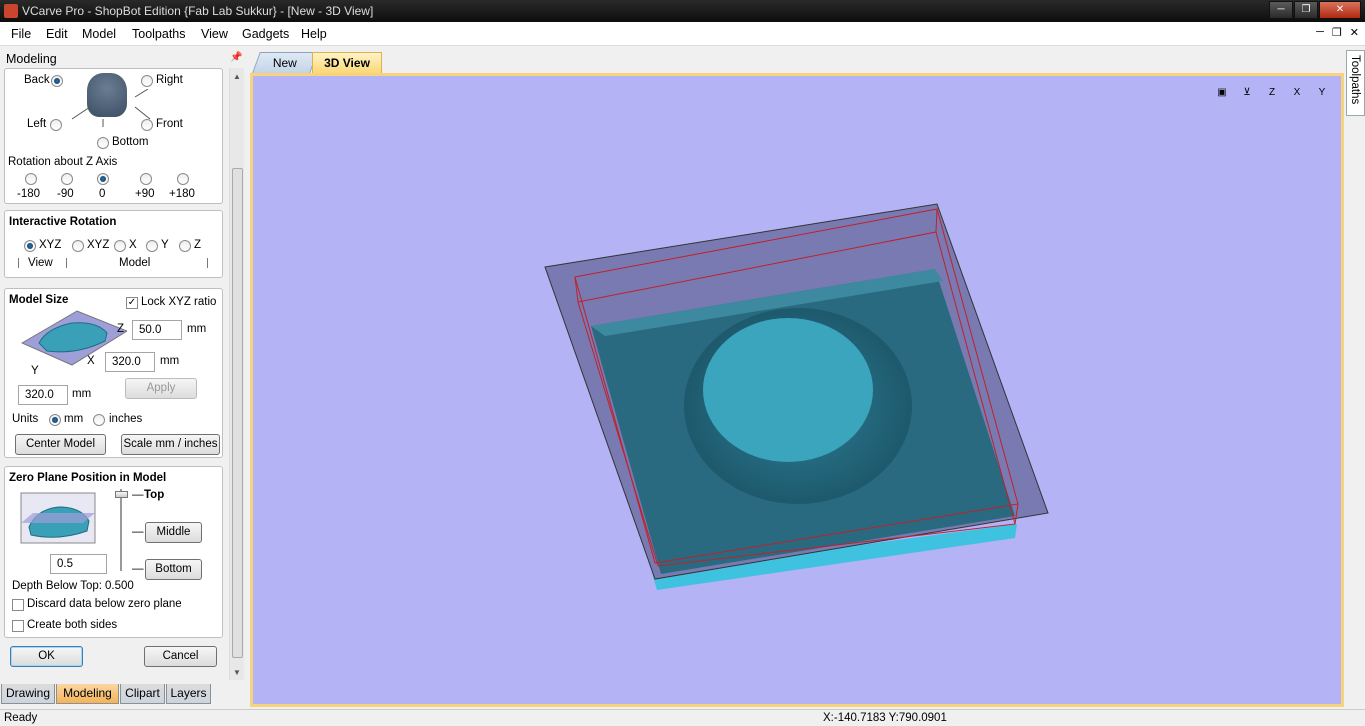  What do you see at coordinates (103, 179) in the screenshot?
I see `rotation-0-radio` at bounding box center [103, 179].